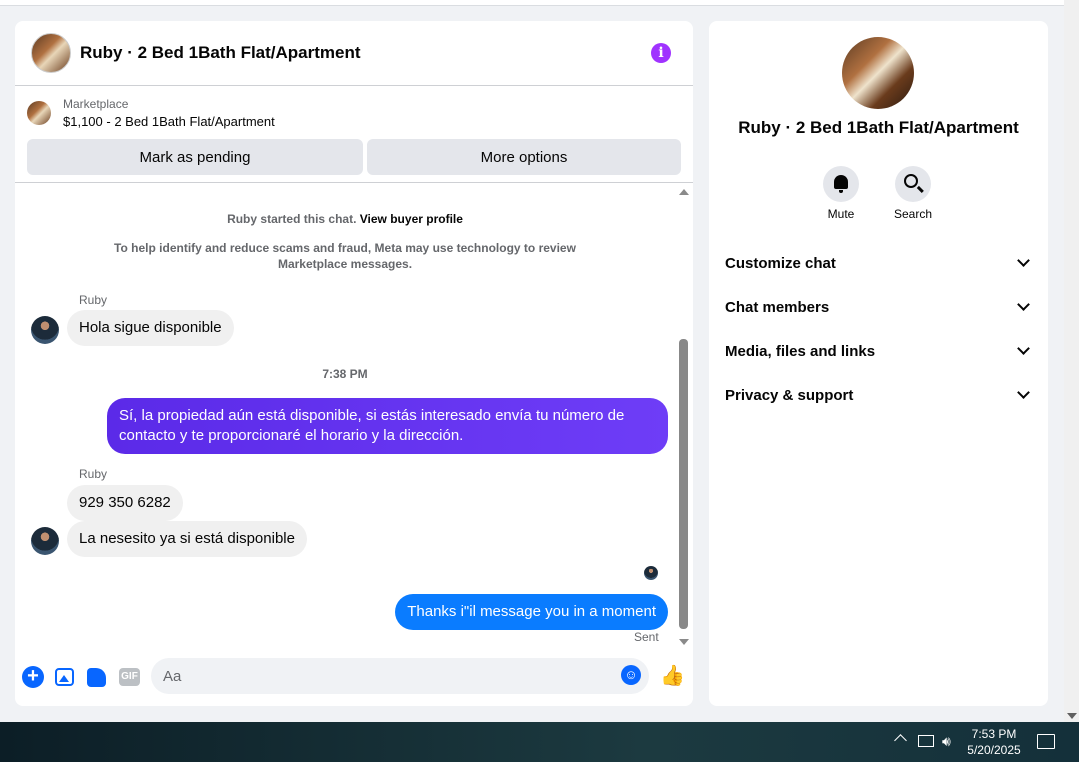  I want to click on section-label: Customize chat, so click(780, 263).